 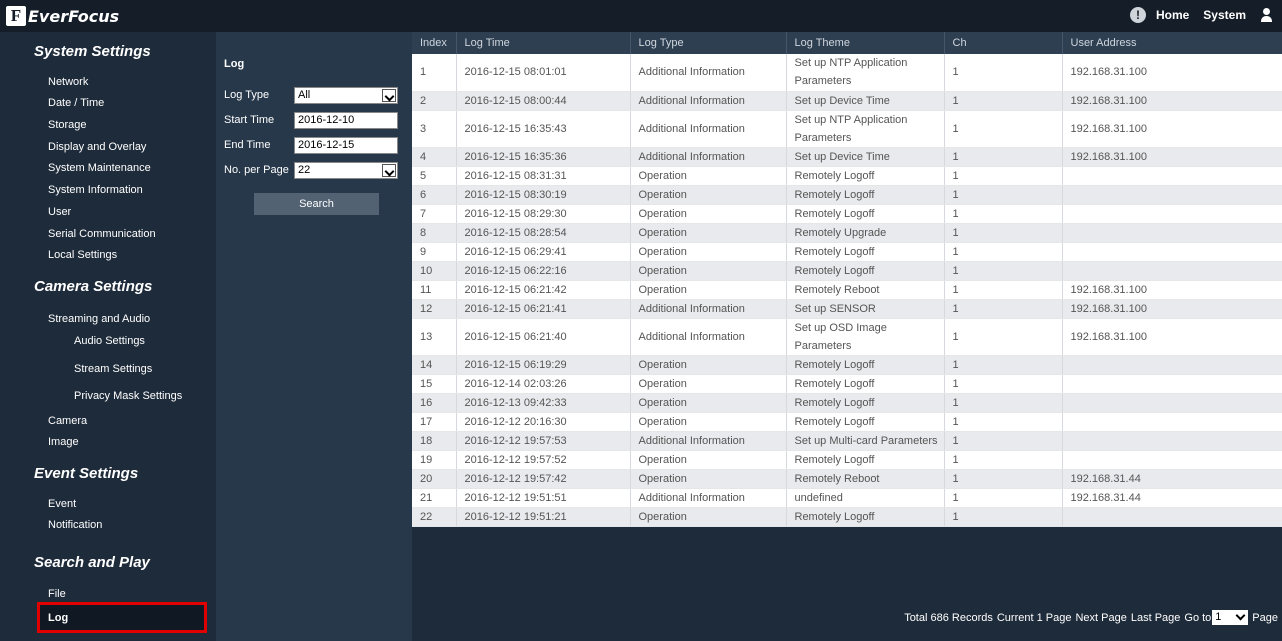 I want to click on sidebar-item-privacy-mask: Privacy Mask Settings, so click(x=128, y=396).